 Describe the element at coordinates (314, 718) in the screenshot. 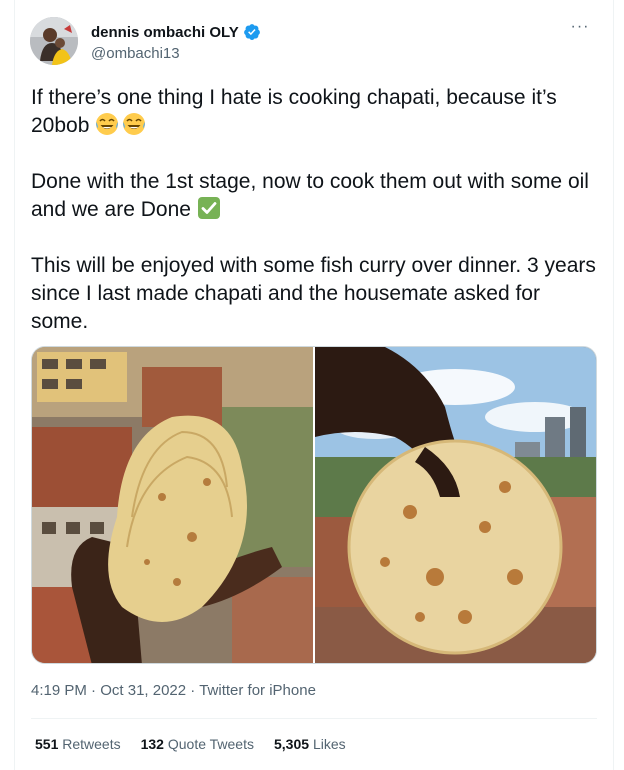

I see `divider` at that location.